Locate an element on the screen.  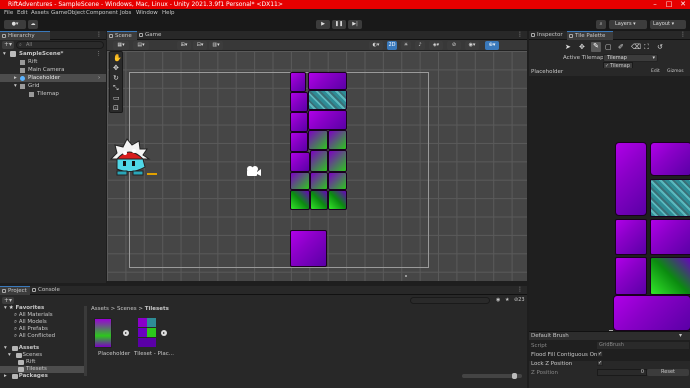
menu-edit: Edit is located at coordinates (22, 13).